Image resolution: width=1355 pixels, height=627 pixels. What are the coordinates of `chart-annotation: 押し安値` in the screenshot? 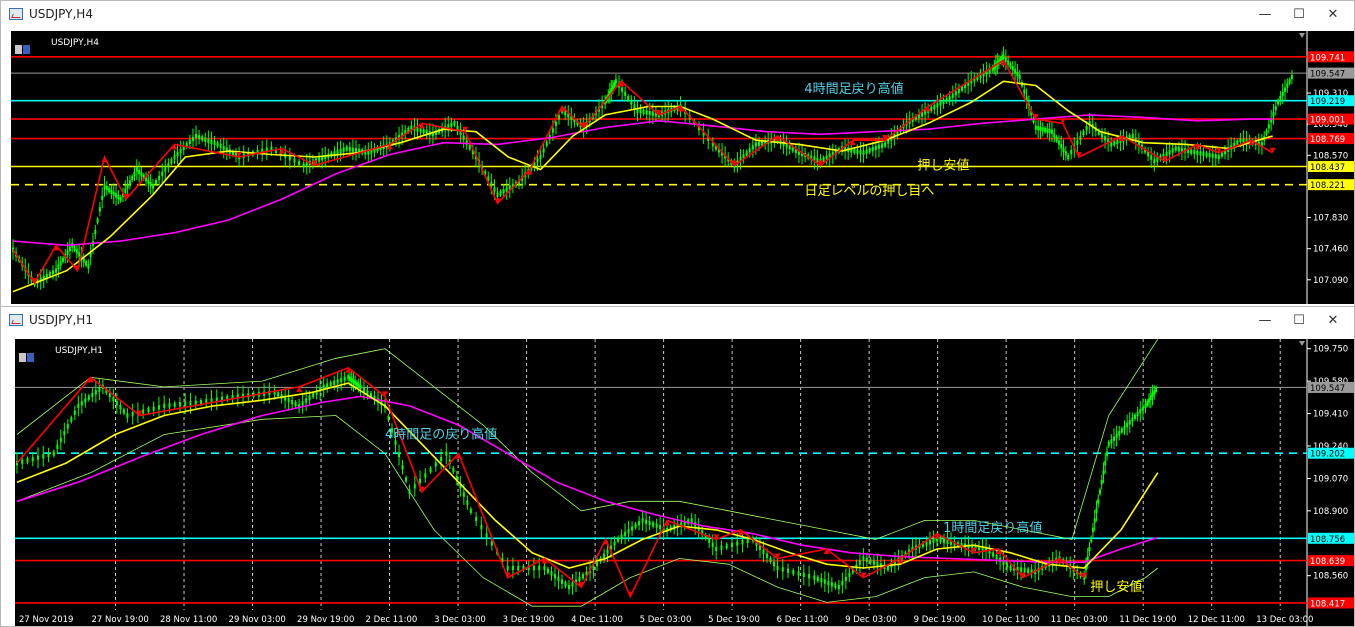 It's located at (943, 166).